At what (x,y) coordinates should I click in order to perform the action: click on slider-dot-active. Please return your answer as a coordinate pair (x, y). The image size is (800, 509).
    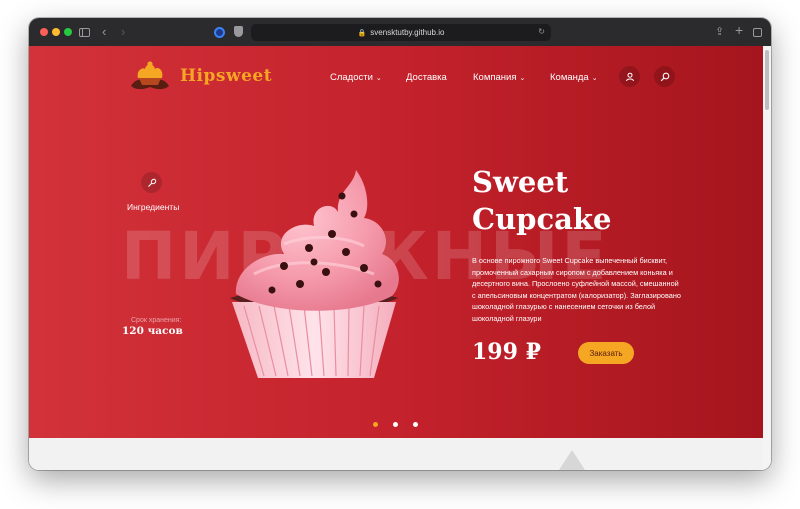
    Looking at the image, I should click on (375, 424).